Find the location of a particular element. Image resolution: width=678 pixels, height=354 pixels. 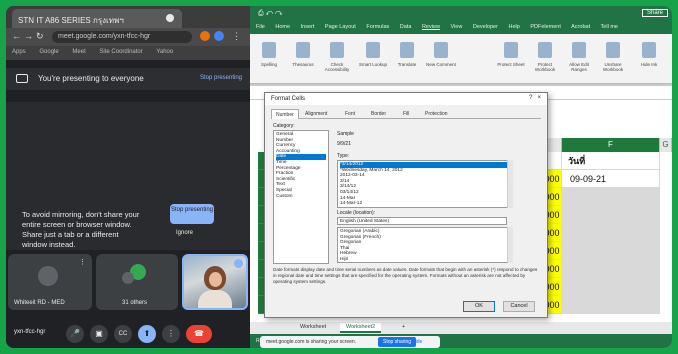

column-header-f: F is located at coordinates (611, 145).